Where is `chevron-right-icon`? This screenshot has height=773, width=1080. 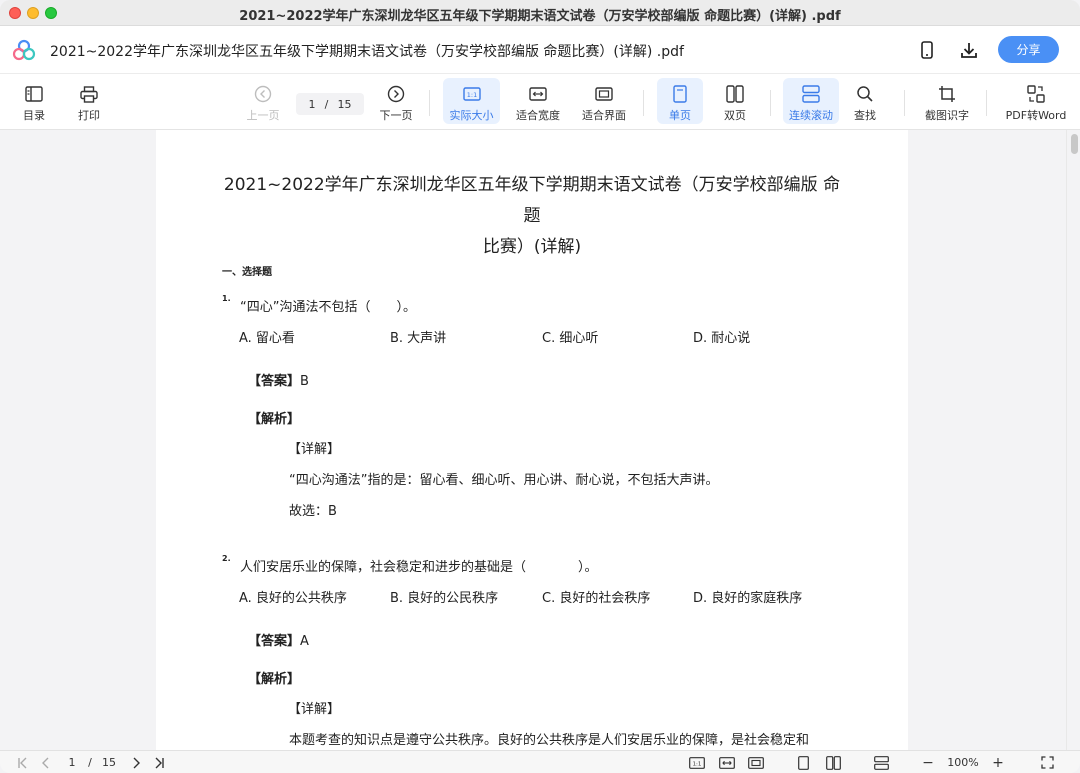
chevron-right-icon is located at coordinates (136, 762).